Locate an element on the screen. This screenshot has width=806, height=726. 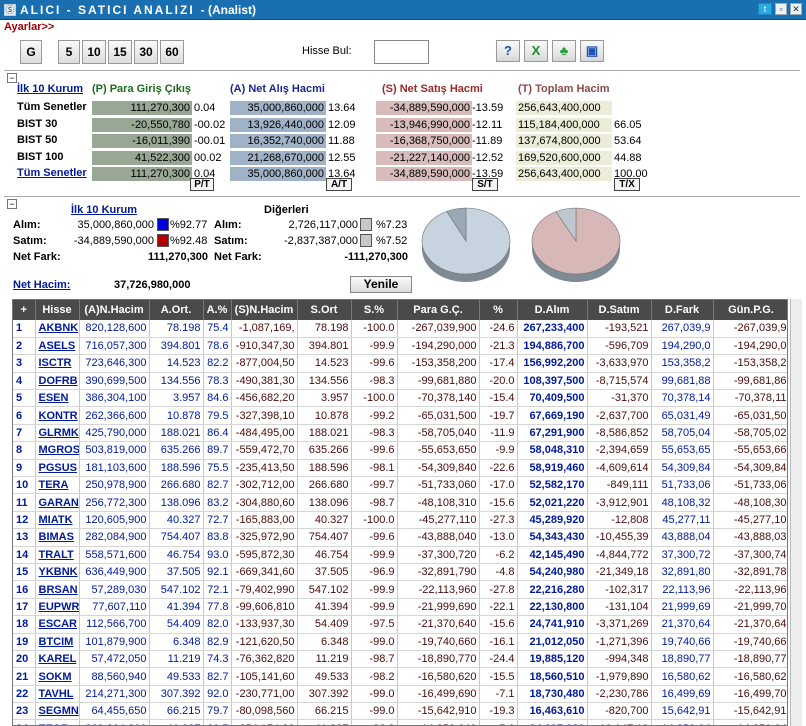
stock-code-link: TRALT is located at coordinates (57, 555).